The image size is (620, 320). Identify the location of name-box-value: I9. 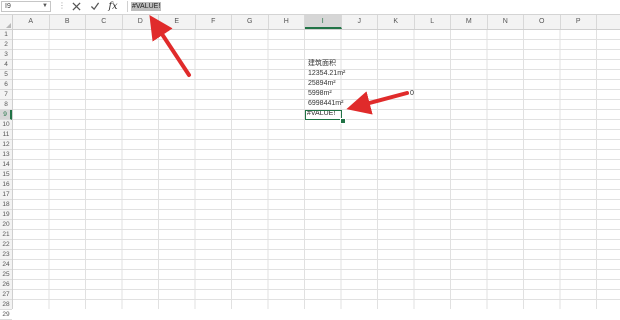
(8, 6).